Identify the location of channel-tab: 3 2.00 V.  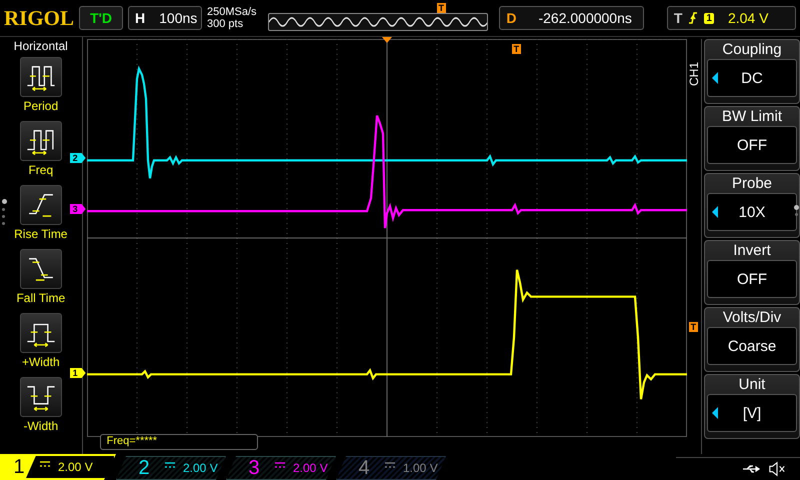
(281, 468).